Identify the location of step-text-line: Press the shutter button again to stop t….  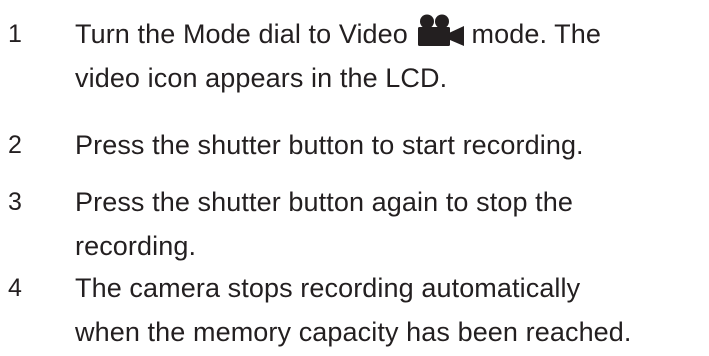
(324, 202).